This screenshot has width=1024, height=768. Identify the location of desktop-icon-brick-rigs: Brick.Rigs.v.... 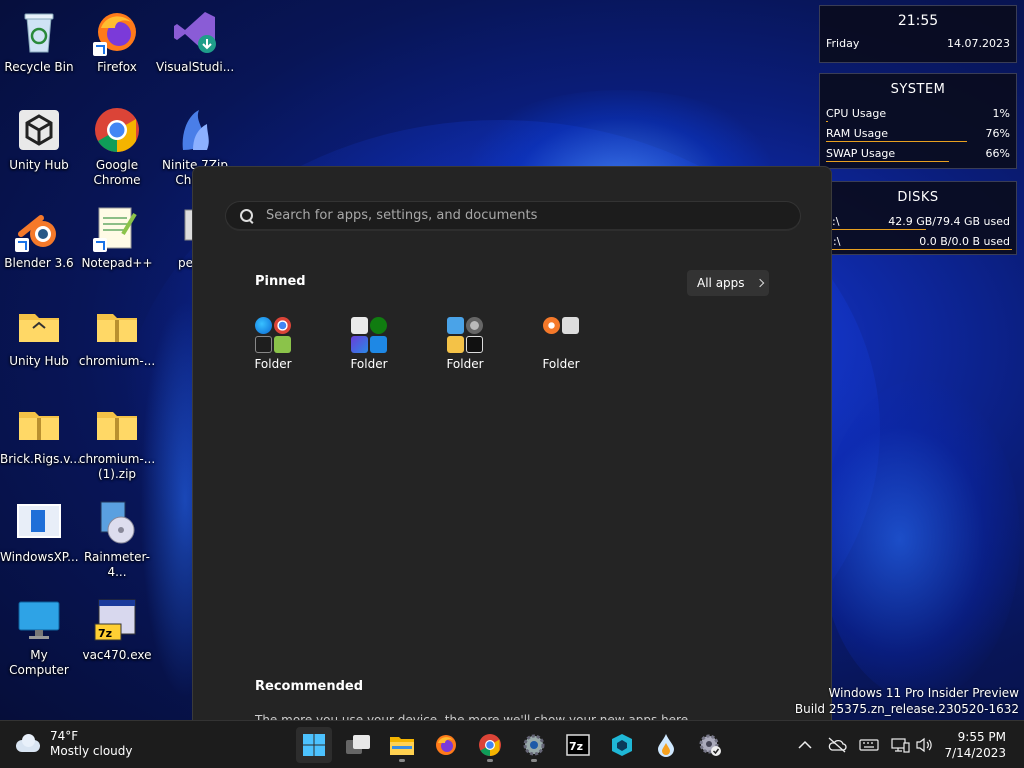
(40, 433).